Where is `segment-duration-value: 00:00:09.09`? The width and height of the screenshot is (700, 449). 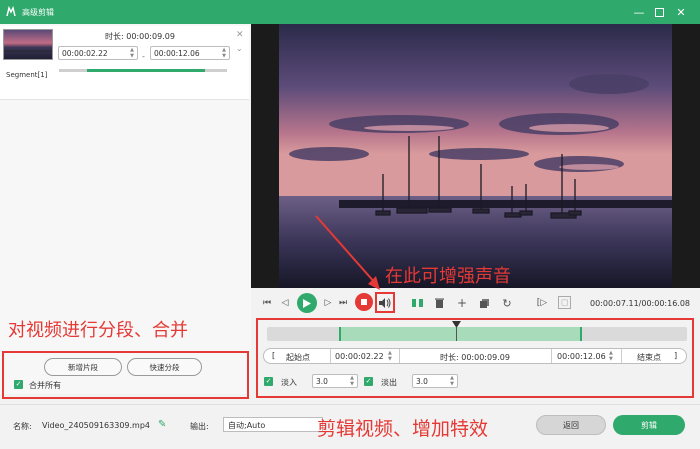 segment-duration-value: 00:00:09.09 is located at coordinates (150, 36).